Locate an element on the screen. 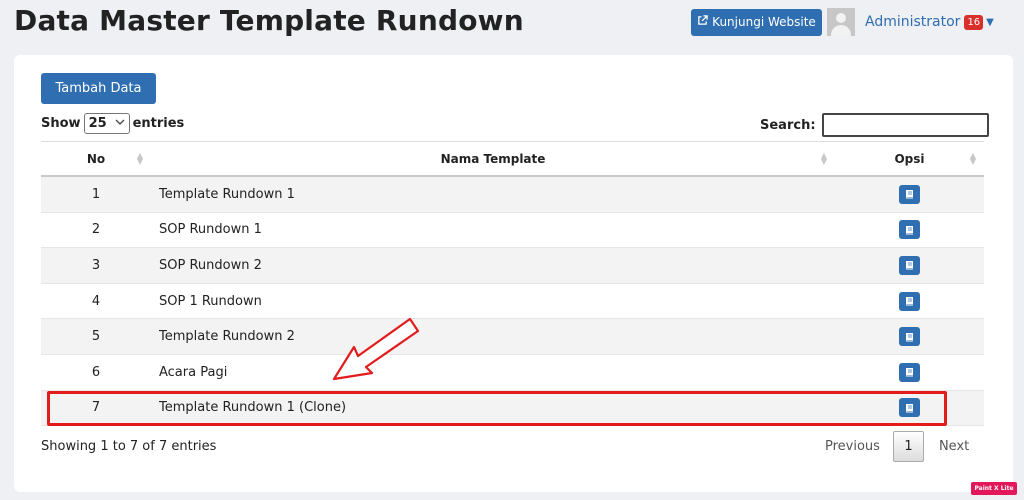  table-row: 3 SOP Rundown 2 is located at coordinates (512, 266).